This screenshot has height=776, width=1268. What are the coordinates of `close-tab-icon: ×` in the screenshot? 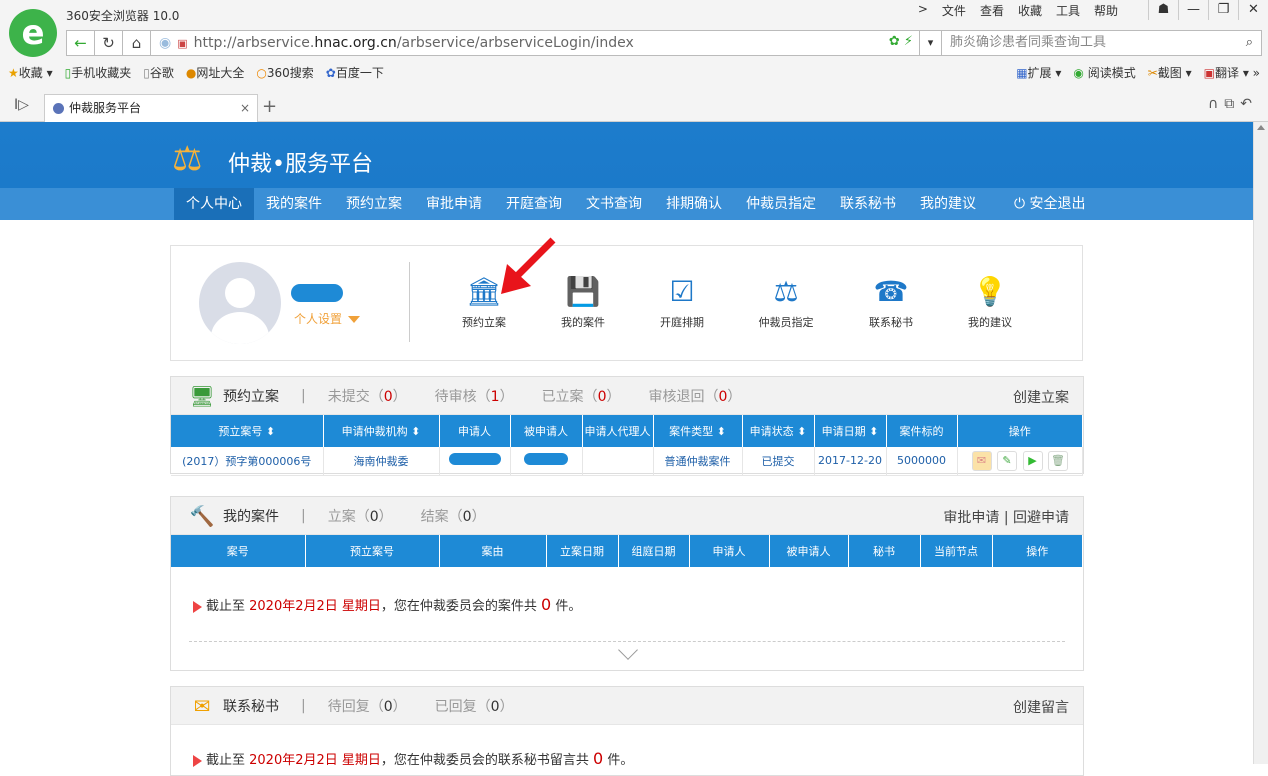 It's located at (245, 108).